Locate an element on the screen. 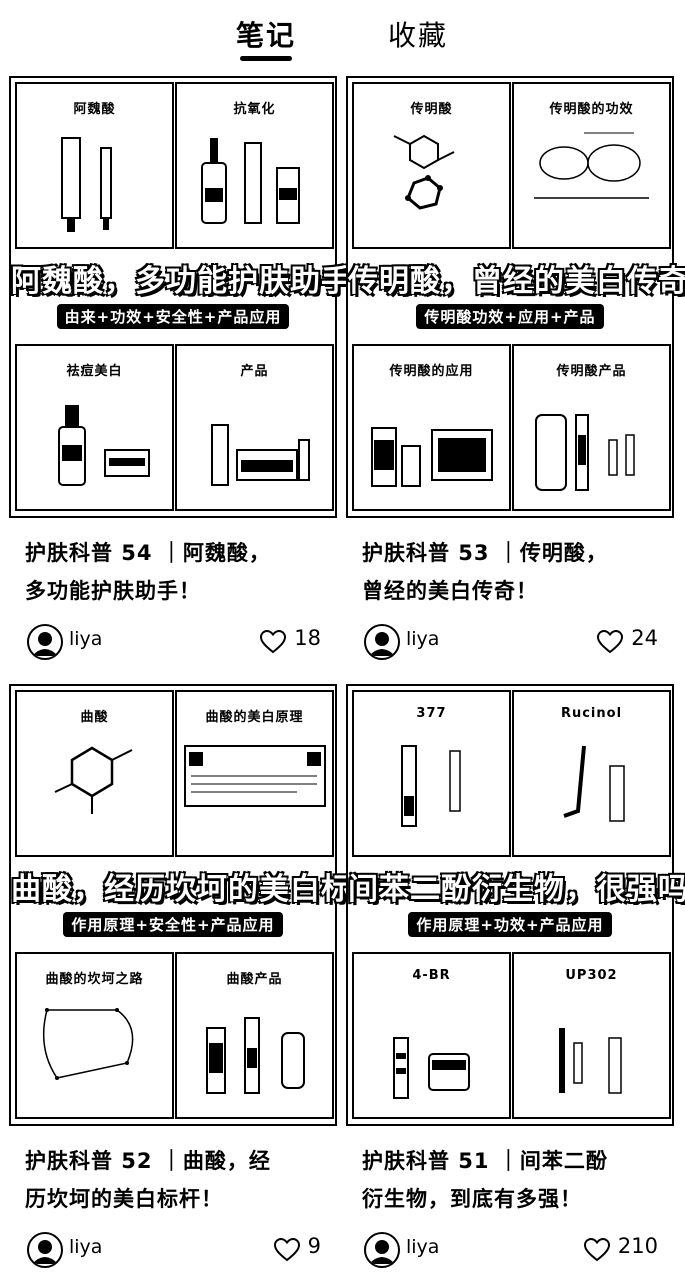 Image resolution: width=685 pixels, height=1280 pixels. cover-panel: 曲酸的坎坷之路 is located at coordinates (94, 1035).